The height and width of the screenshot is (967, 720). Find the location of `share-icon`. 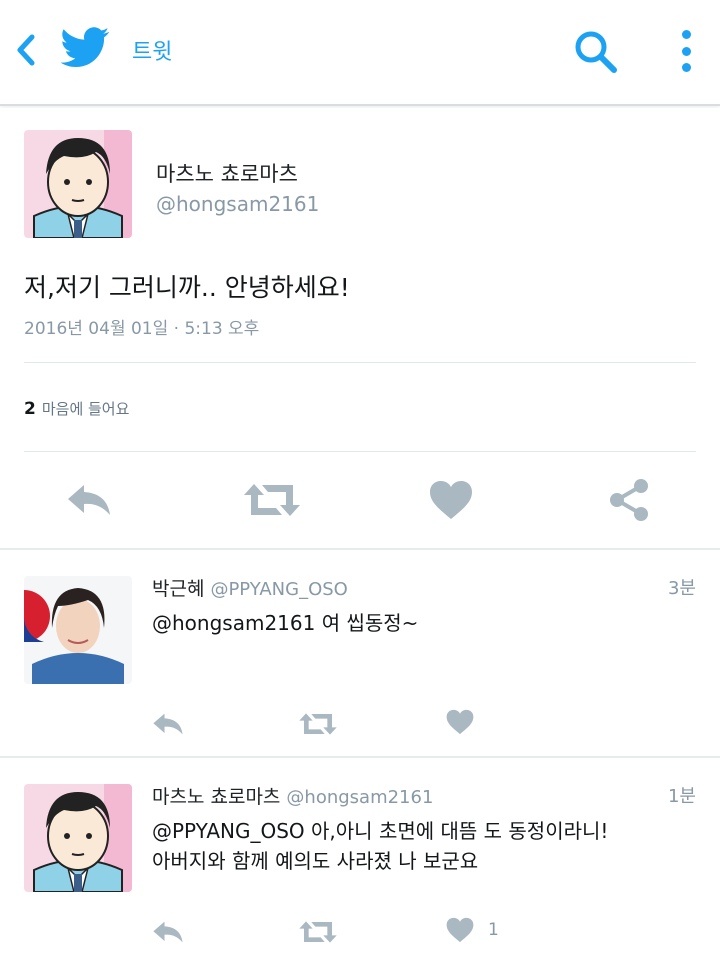

share-icon is located at coordinates (629, 500).